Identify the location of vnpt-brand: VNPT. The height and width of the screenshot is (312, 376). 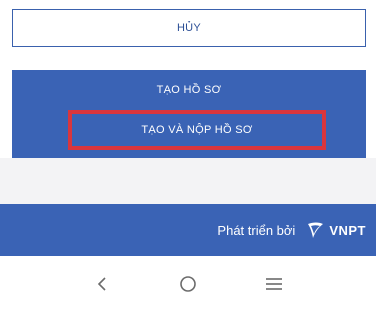
(335, 230).